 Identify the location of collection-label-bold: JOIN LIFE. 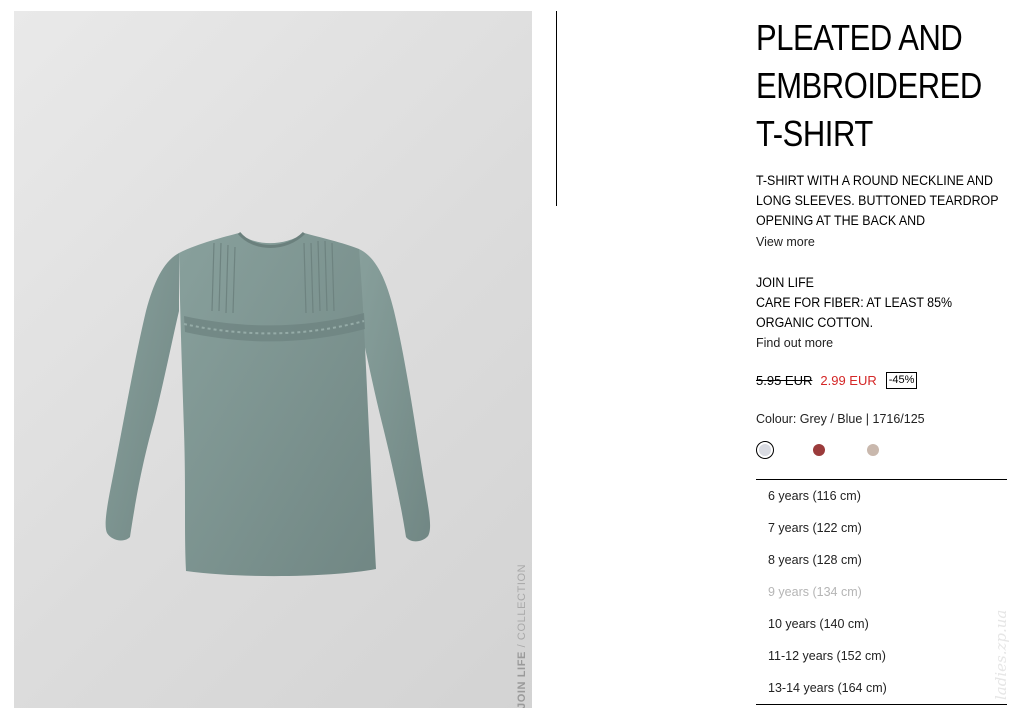
(522, 679).